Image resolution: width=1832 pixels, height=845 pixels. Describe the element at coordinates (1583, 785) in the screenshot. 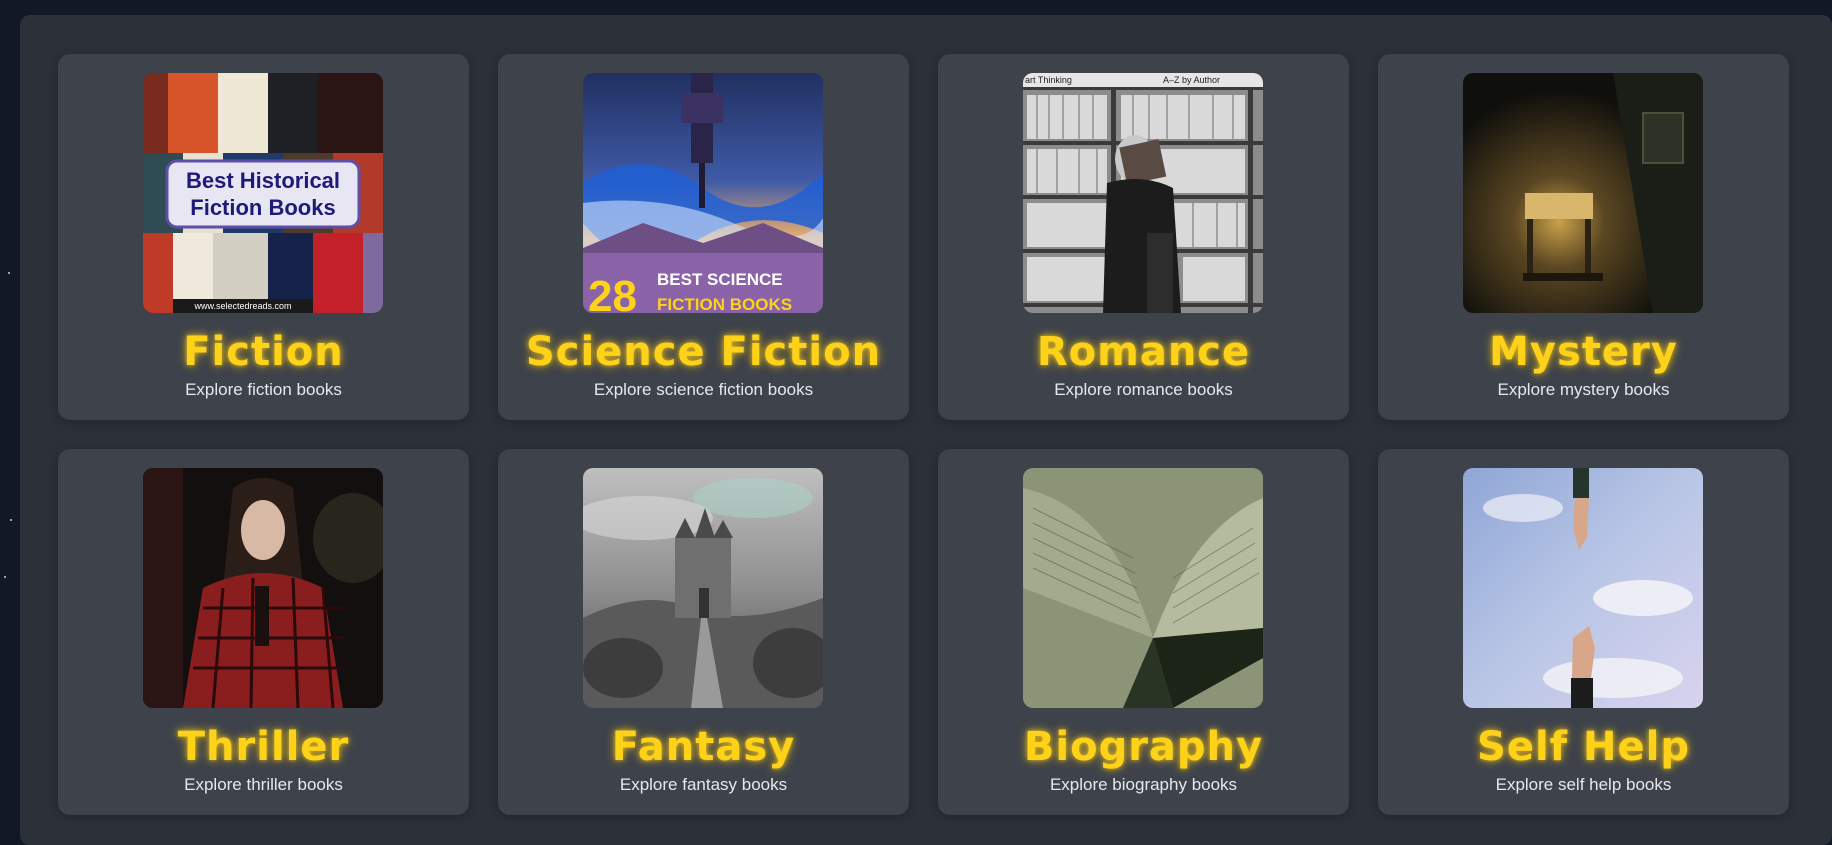

I see `category-subtitle: Explore self help books` at that location.